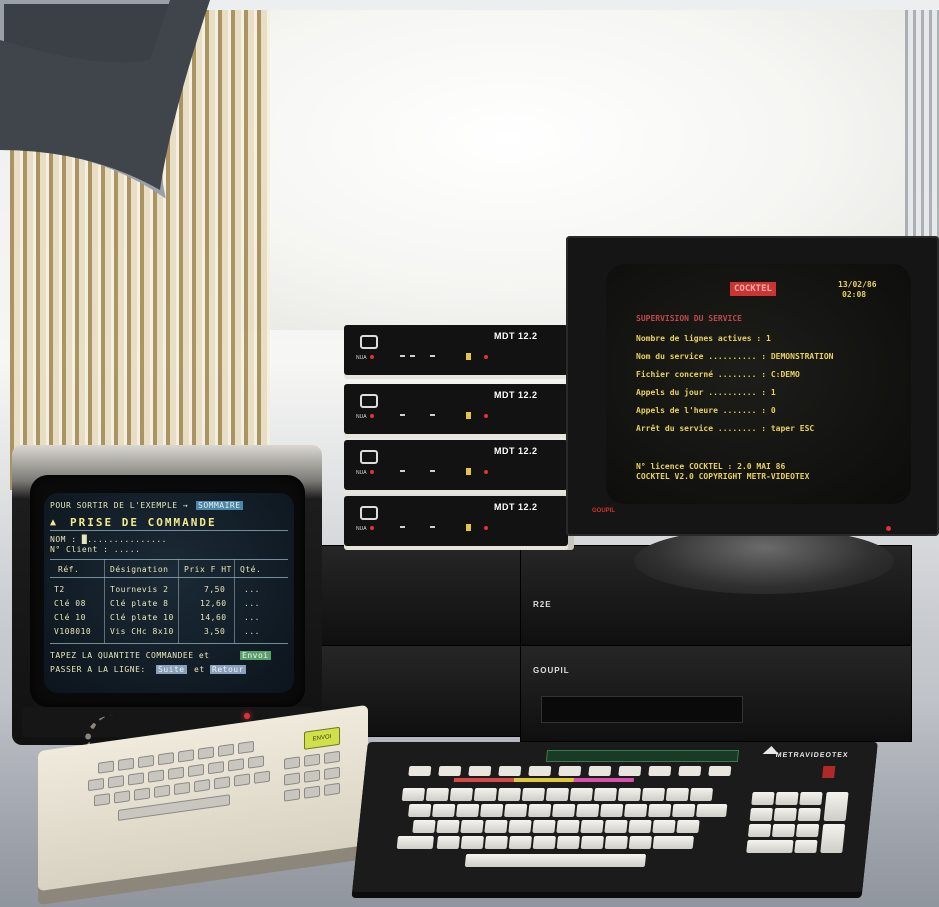  I want to click on screen-time: 02:08, so click(854, 294).